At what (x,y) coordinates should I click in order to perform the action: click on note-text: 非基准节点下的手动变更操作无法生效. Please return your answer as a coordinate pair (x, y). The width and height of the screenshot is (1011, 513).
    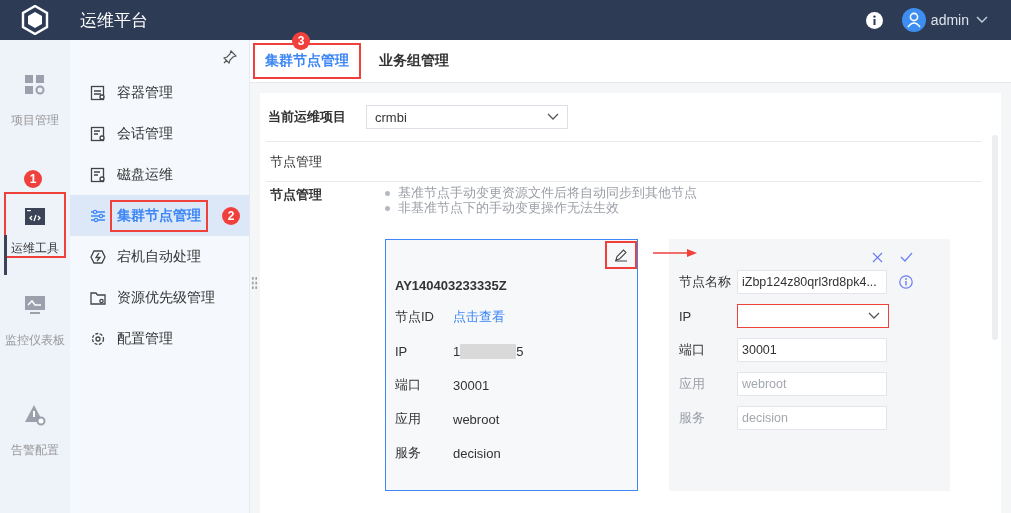
    Looking at the image, I should click on (508, 208).